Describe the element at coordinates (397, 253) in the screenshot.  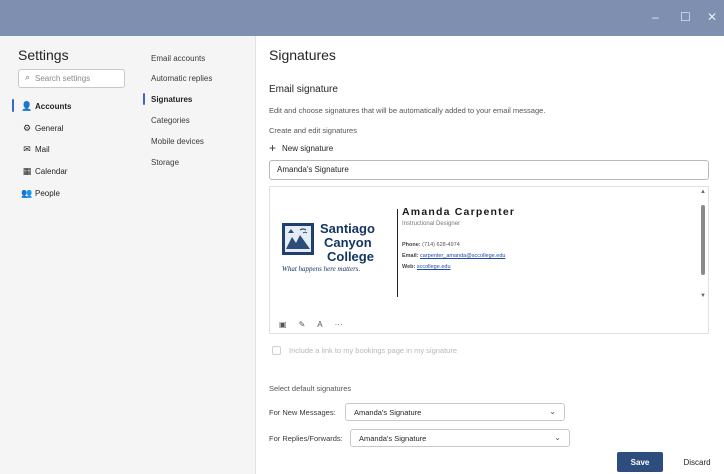
I see `signature-divider` at that location.